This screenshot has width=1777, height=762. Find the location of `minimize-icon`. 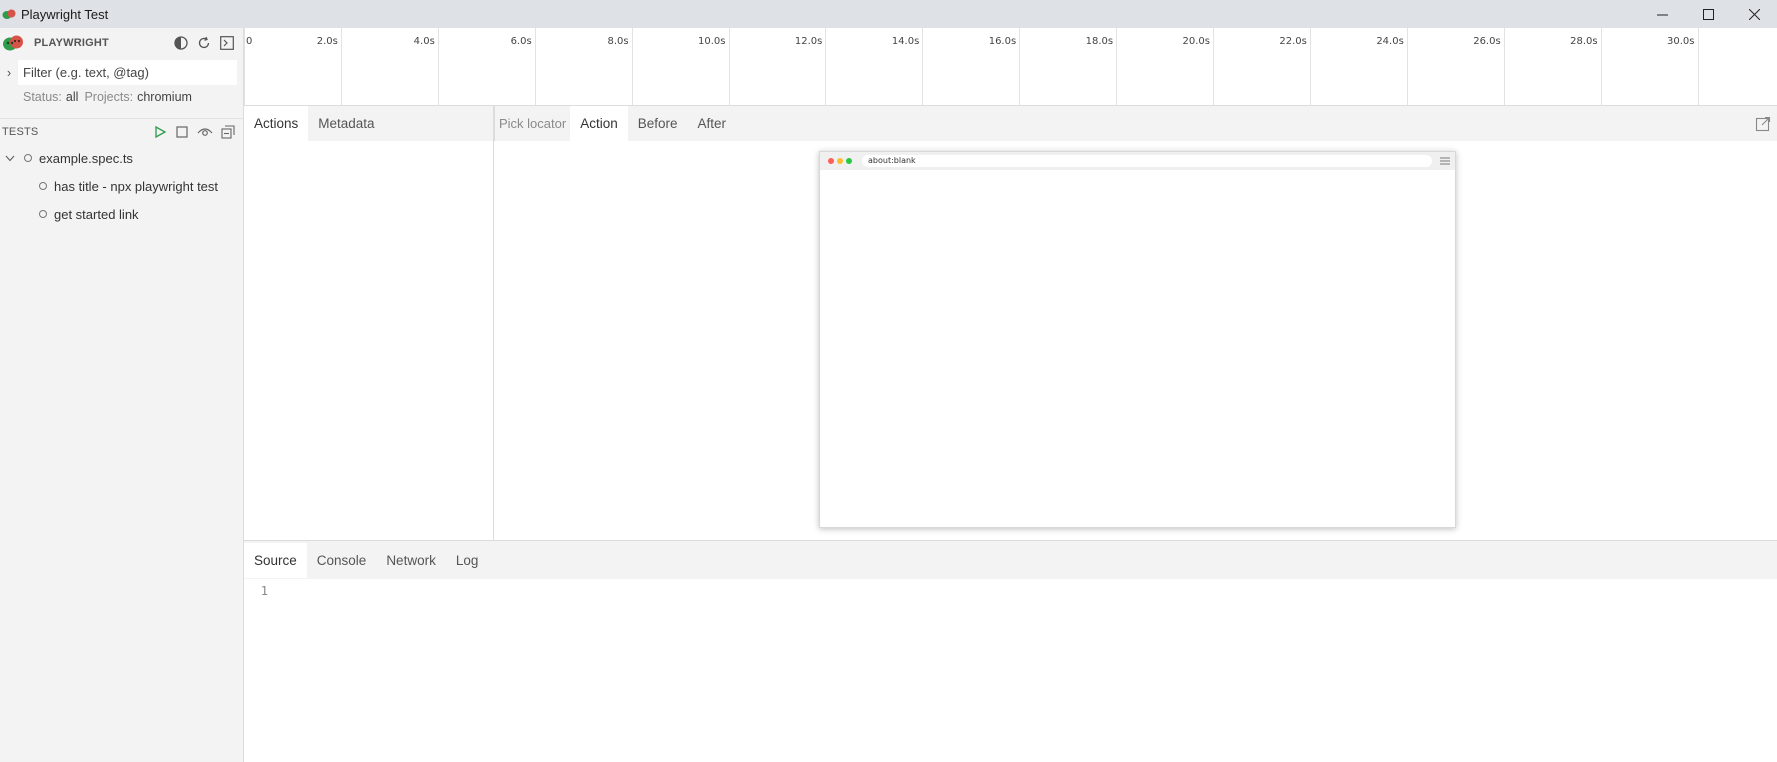

minimize-icon is located at coordinates (1662, 14).